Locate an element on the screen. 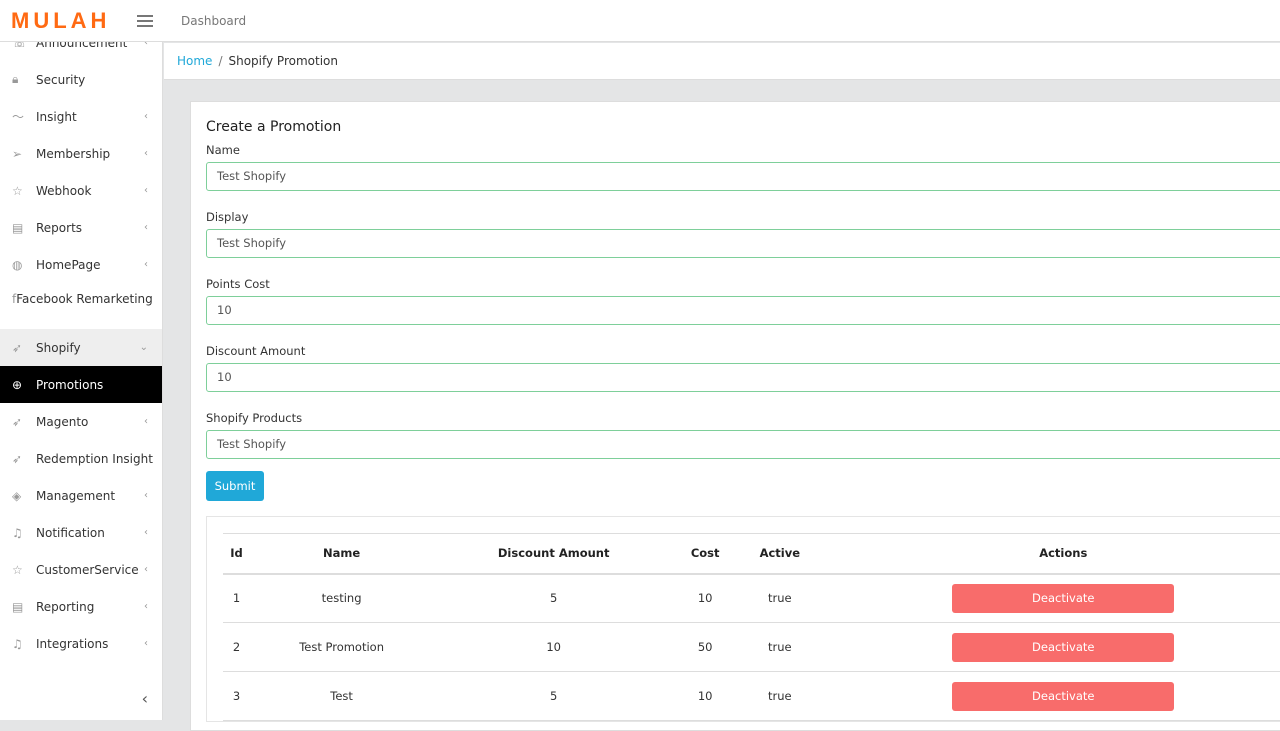  shopify-products-input: Test Shopify is located at coordinates (743, 444).